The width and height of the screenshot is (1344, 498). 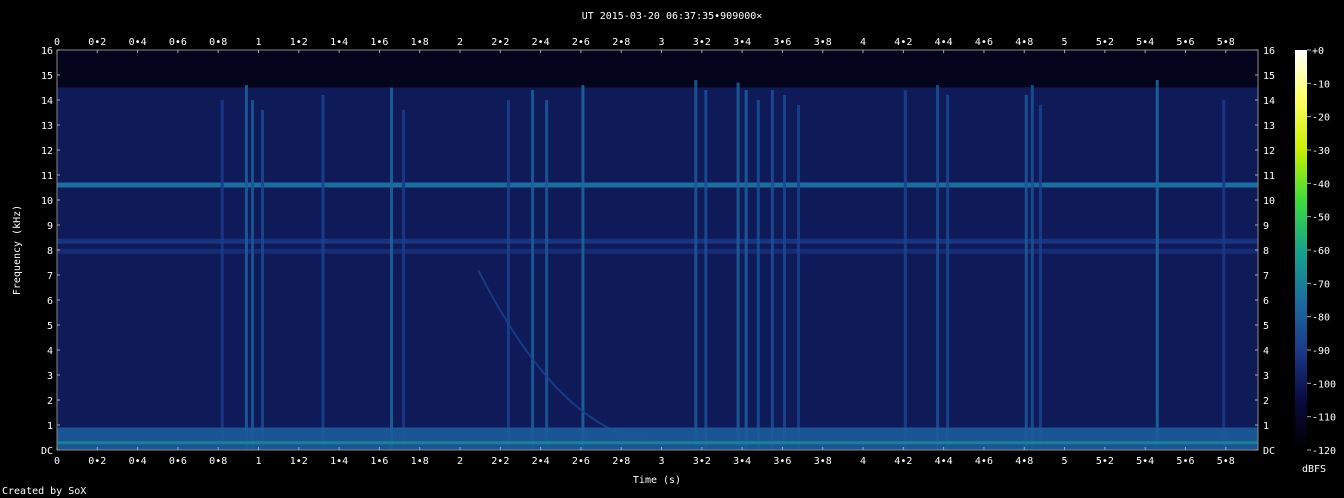 I want to click on colorbar-tick-label: -40, so click(x=1321, y=184).